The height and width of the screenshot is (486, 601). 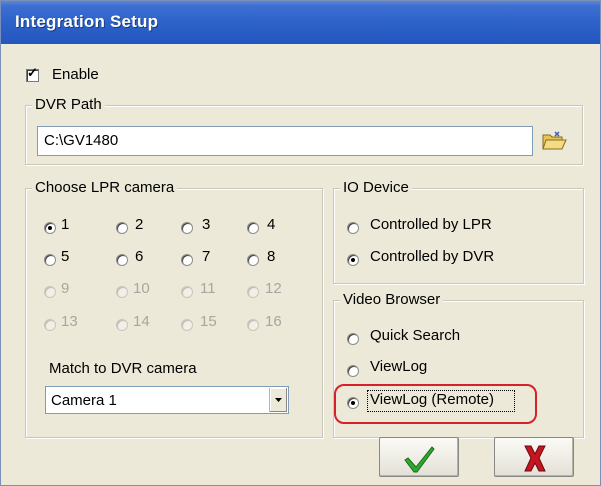 I want to click on dvr-camera-select: Camera 1, so click(x=167, y=400).